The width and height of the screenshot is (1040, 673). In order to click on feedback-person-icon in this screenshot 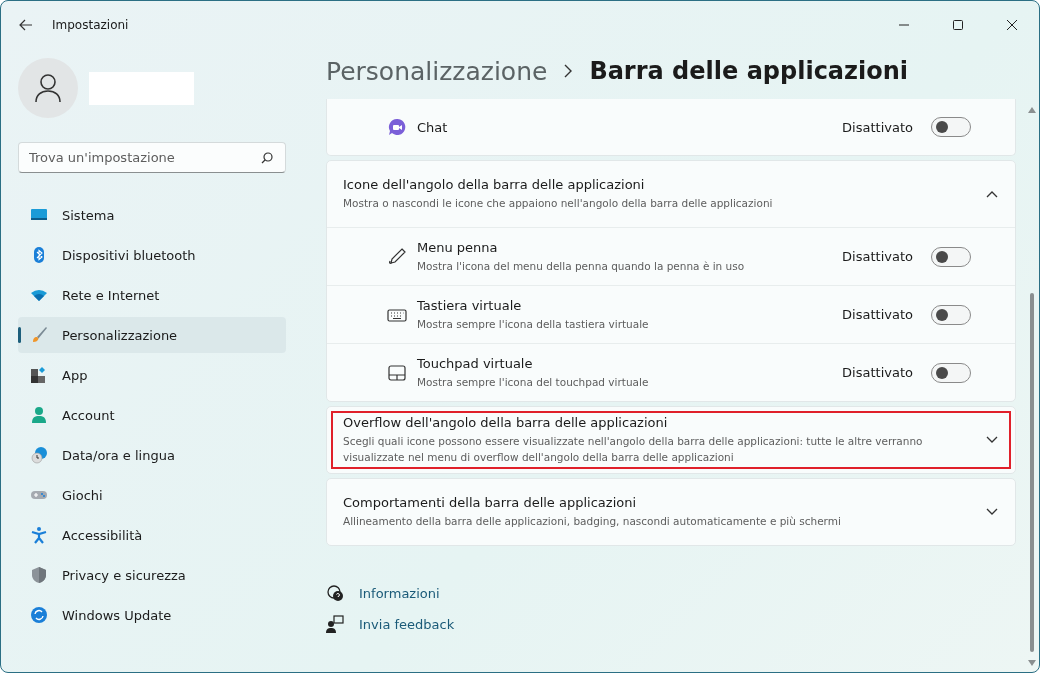, I will do `click(335, 624)`.